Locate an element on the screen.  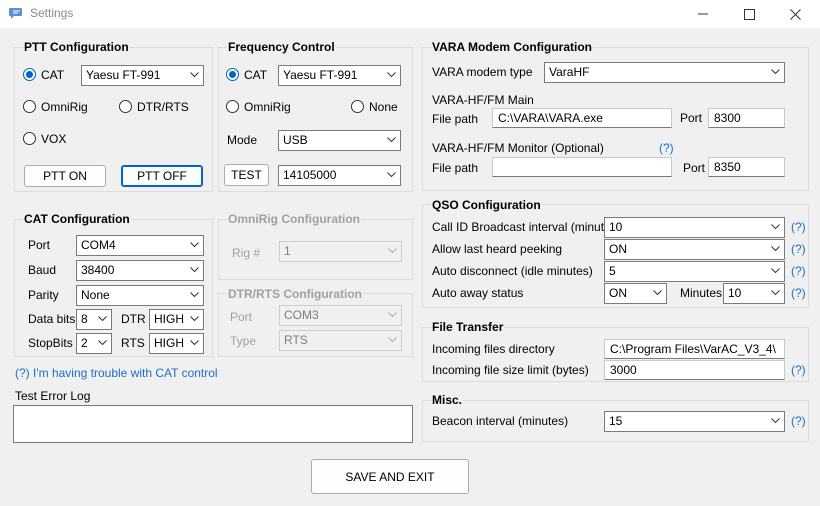
main-port-label: Port is located at coordinates (691, 118).